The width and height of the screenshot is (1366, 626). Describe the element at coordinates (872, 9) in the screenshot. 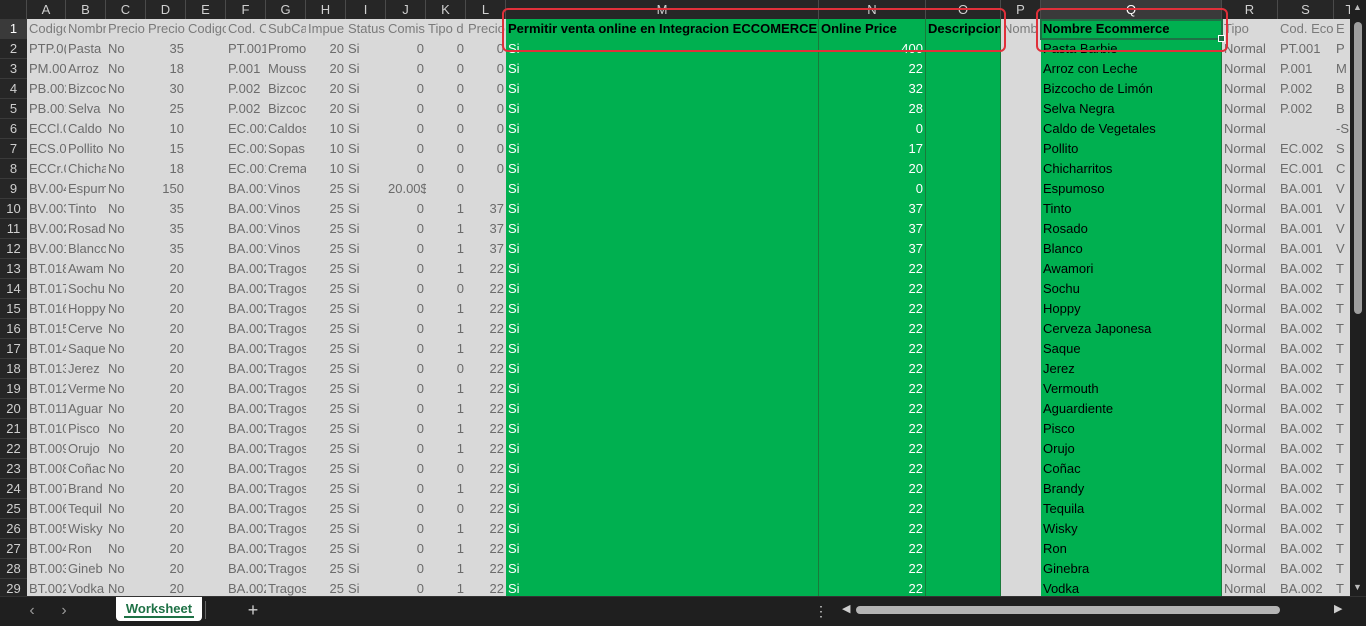

I see `column-header-n: N` at that location.